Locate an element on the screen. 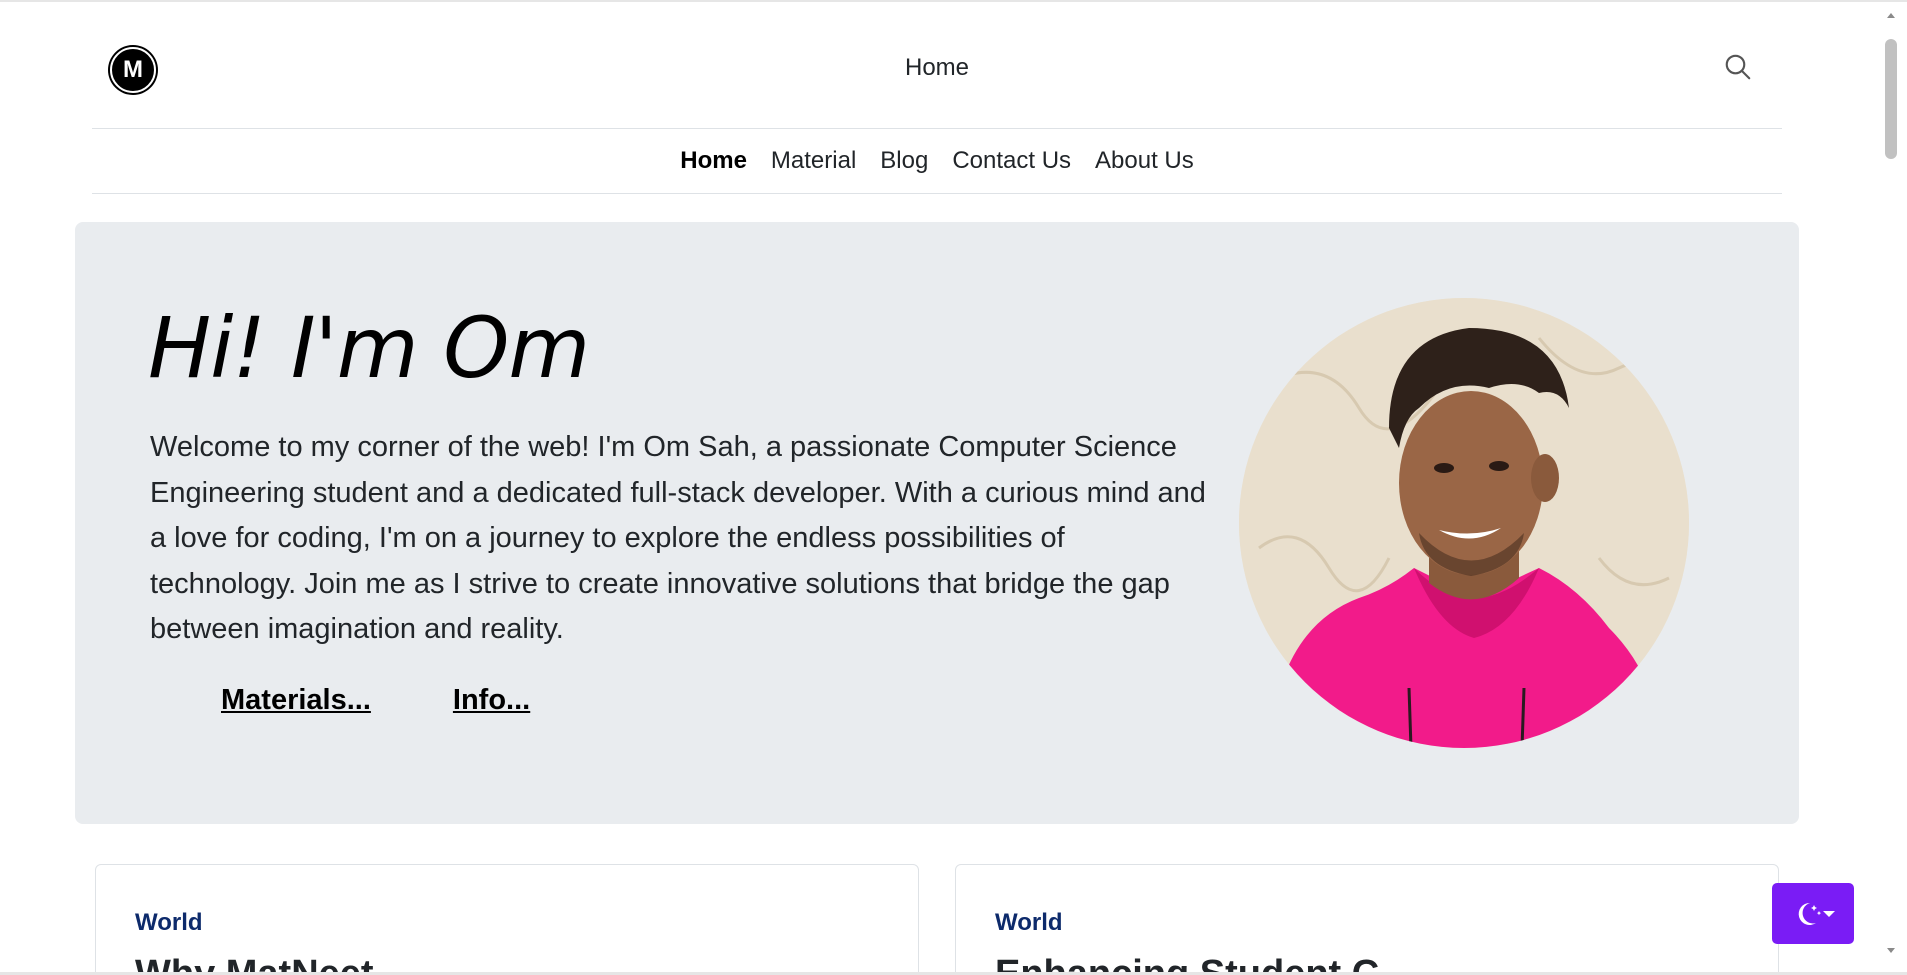  theme-toggle-button is located at coordinates (1813, 913).